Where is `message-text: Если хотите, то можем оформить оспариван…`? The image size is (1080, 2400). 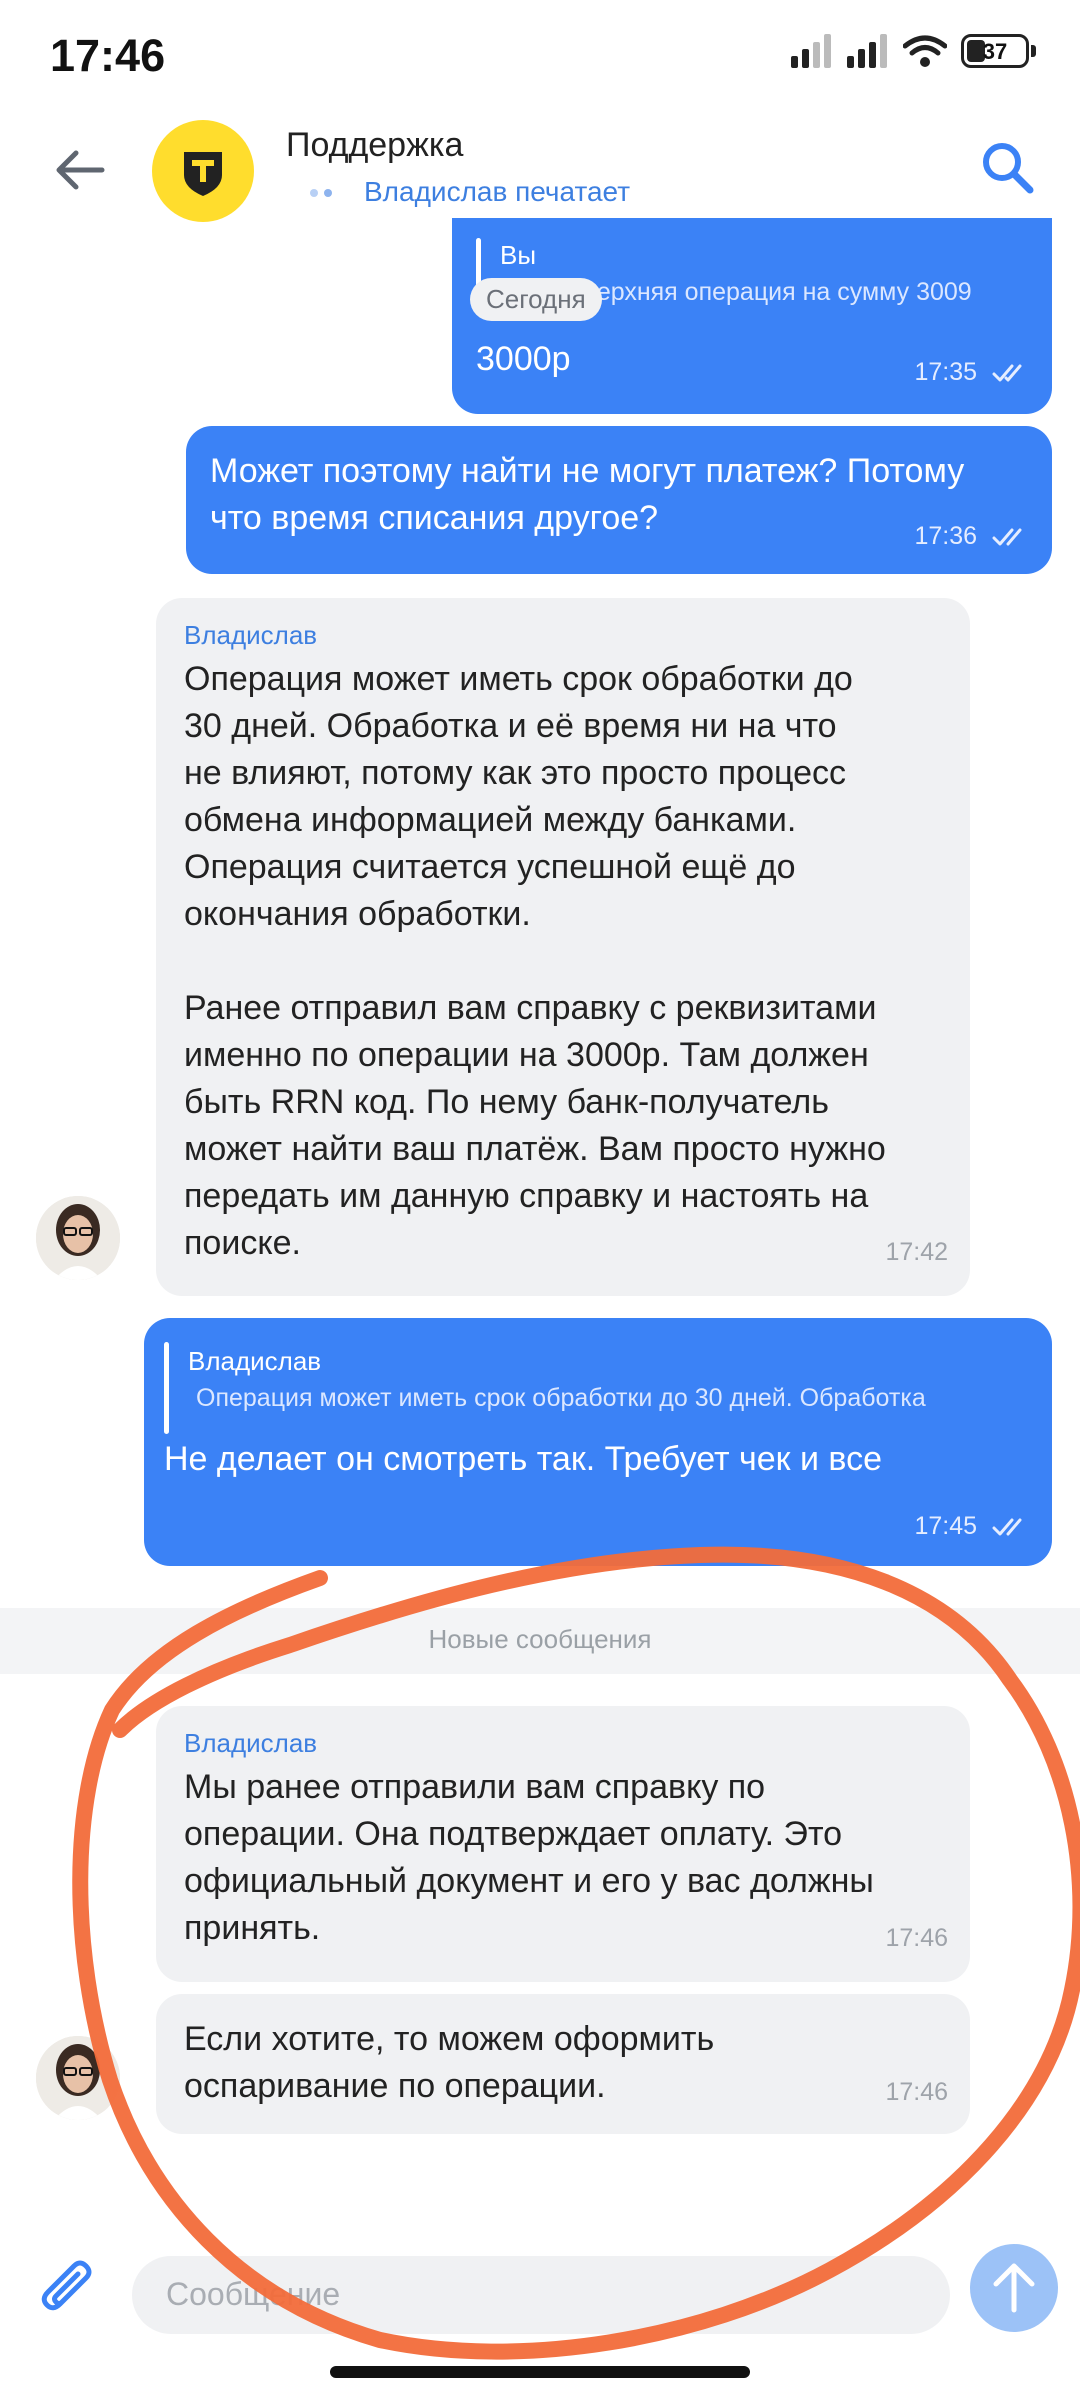
message-text: Если хотите, то можем оформить оспариван… is located at coordinates (449, 2062).